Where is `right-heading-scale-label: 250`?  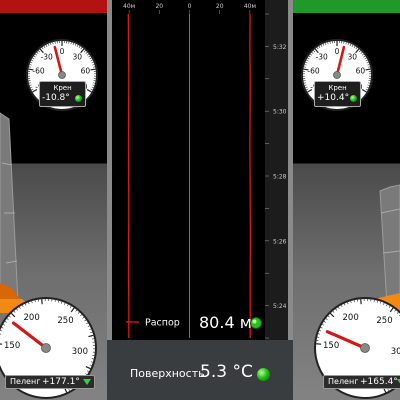 right-heading-scale-label: 250 is located at coordinates (384, 321).